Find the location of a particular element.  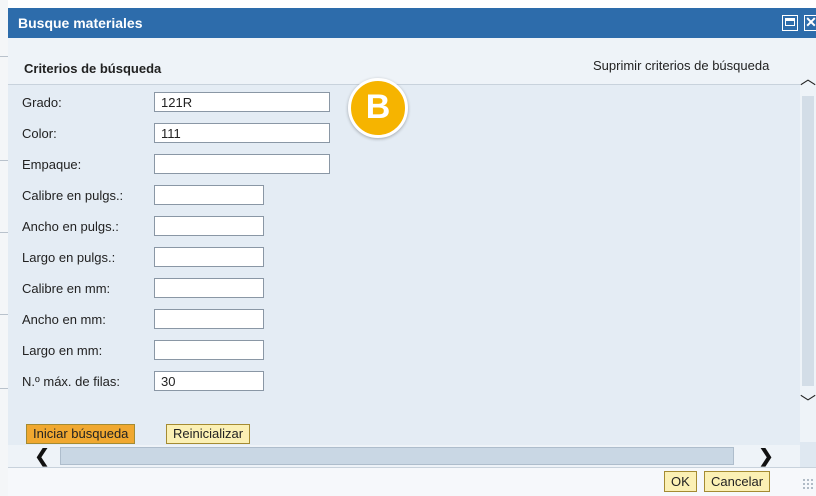

form-actions: Iniciar búsqueda Reinicializar is located at coordinates (404, 434).